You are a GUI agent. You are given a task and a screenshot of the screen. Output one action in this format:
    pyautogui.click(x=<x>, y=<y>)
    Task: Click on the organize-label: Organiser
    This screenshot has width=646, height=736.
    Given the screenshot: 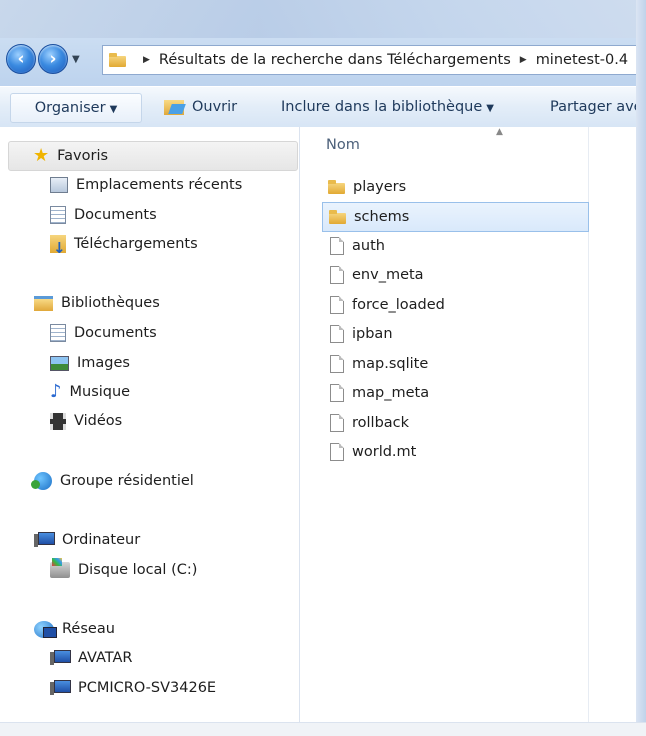 What is the action you would take?
    pyautogui.click(x=70, y=108)
    